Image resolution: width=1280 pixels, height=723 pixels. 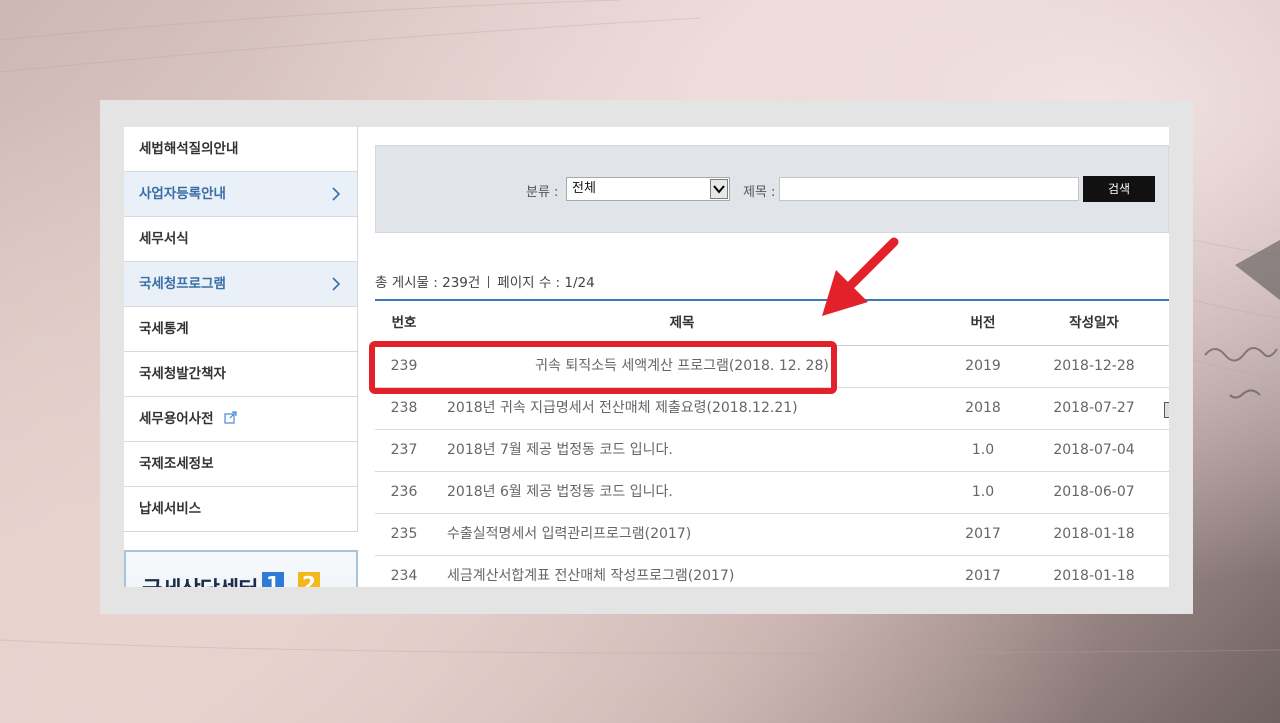 I want to click on consult-center-banner: 국세상담센터 1 2, so click(x=241, y=568).